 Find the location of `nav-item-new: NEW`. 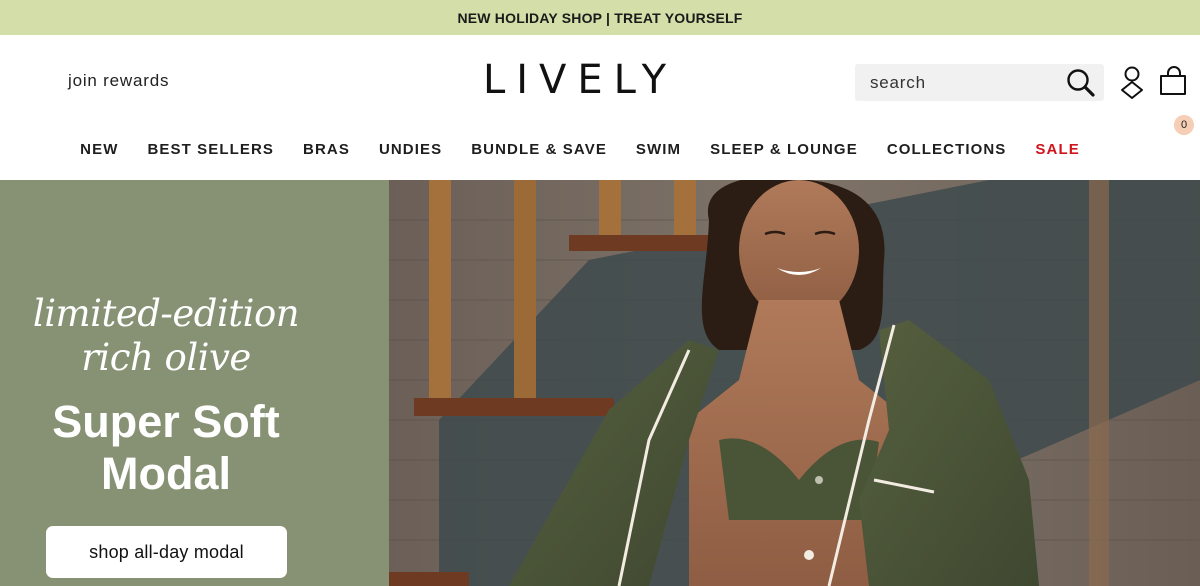

nav-item-new: NEW is located at coordinates (99, 152).